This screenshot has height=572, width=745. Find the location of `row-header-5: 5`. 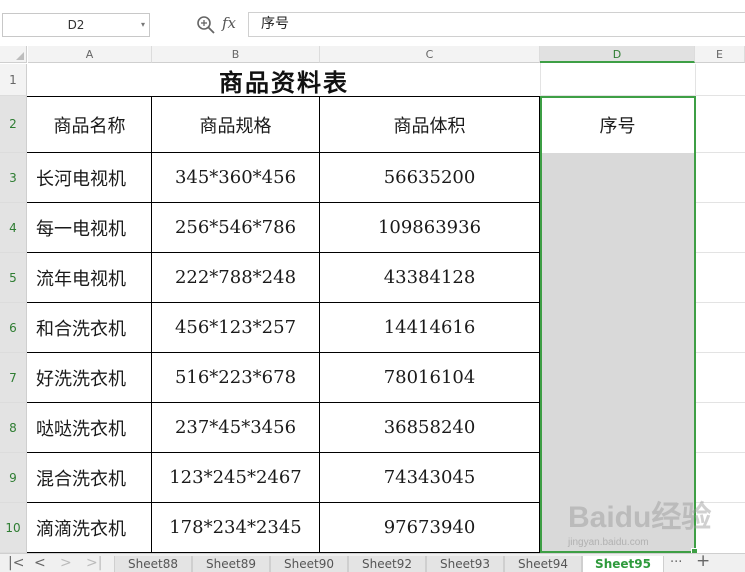

row-header-5: 5 is located at coordinates (13, 278).